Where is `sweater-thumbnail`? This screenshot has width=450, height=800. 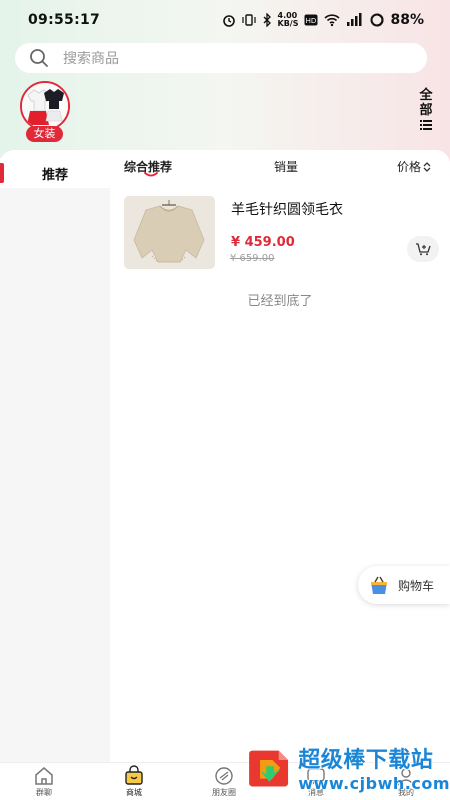
sweater-thumbnail is located at coordinates (169, 232).